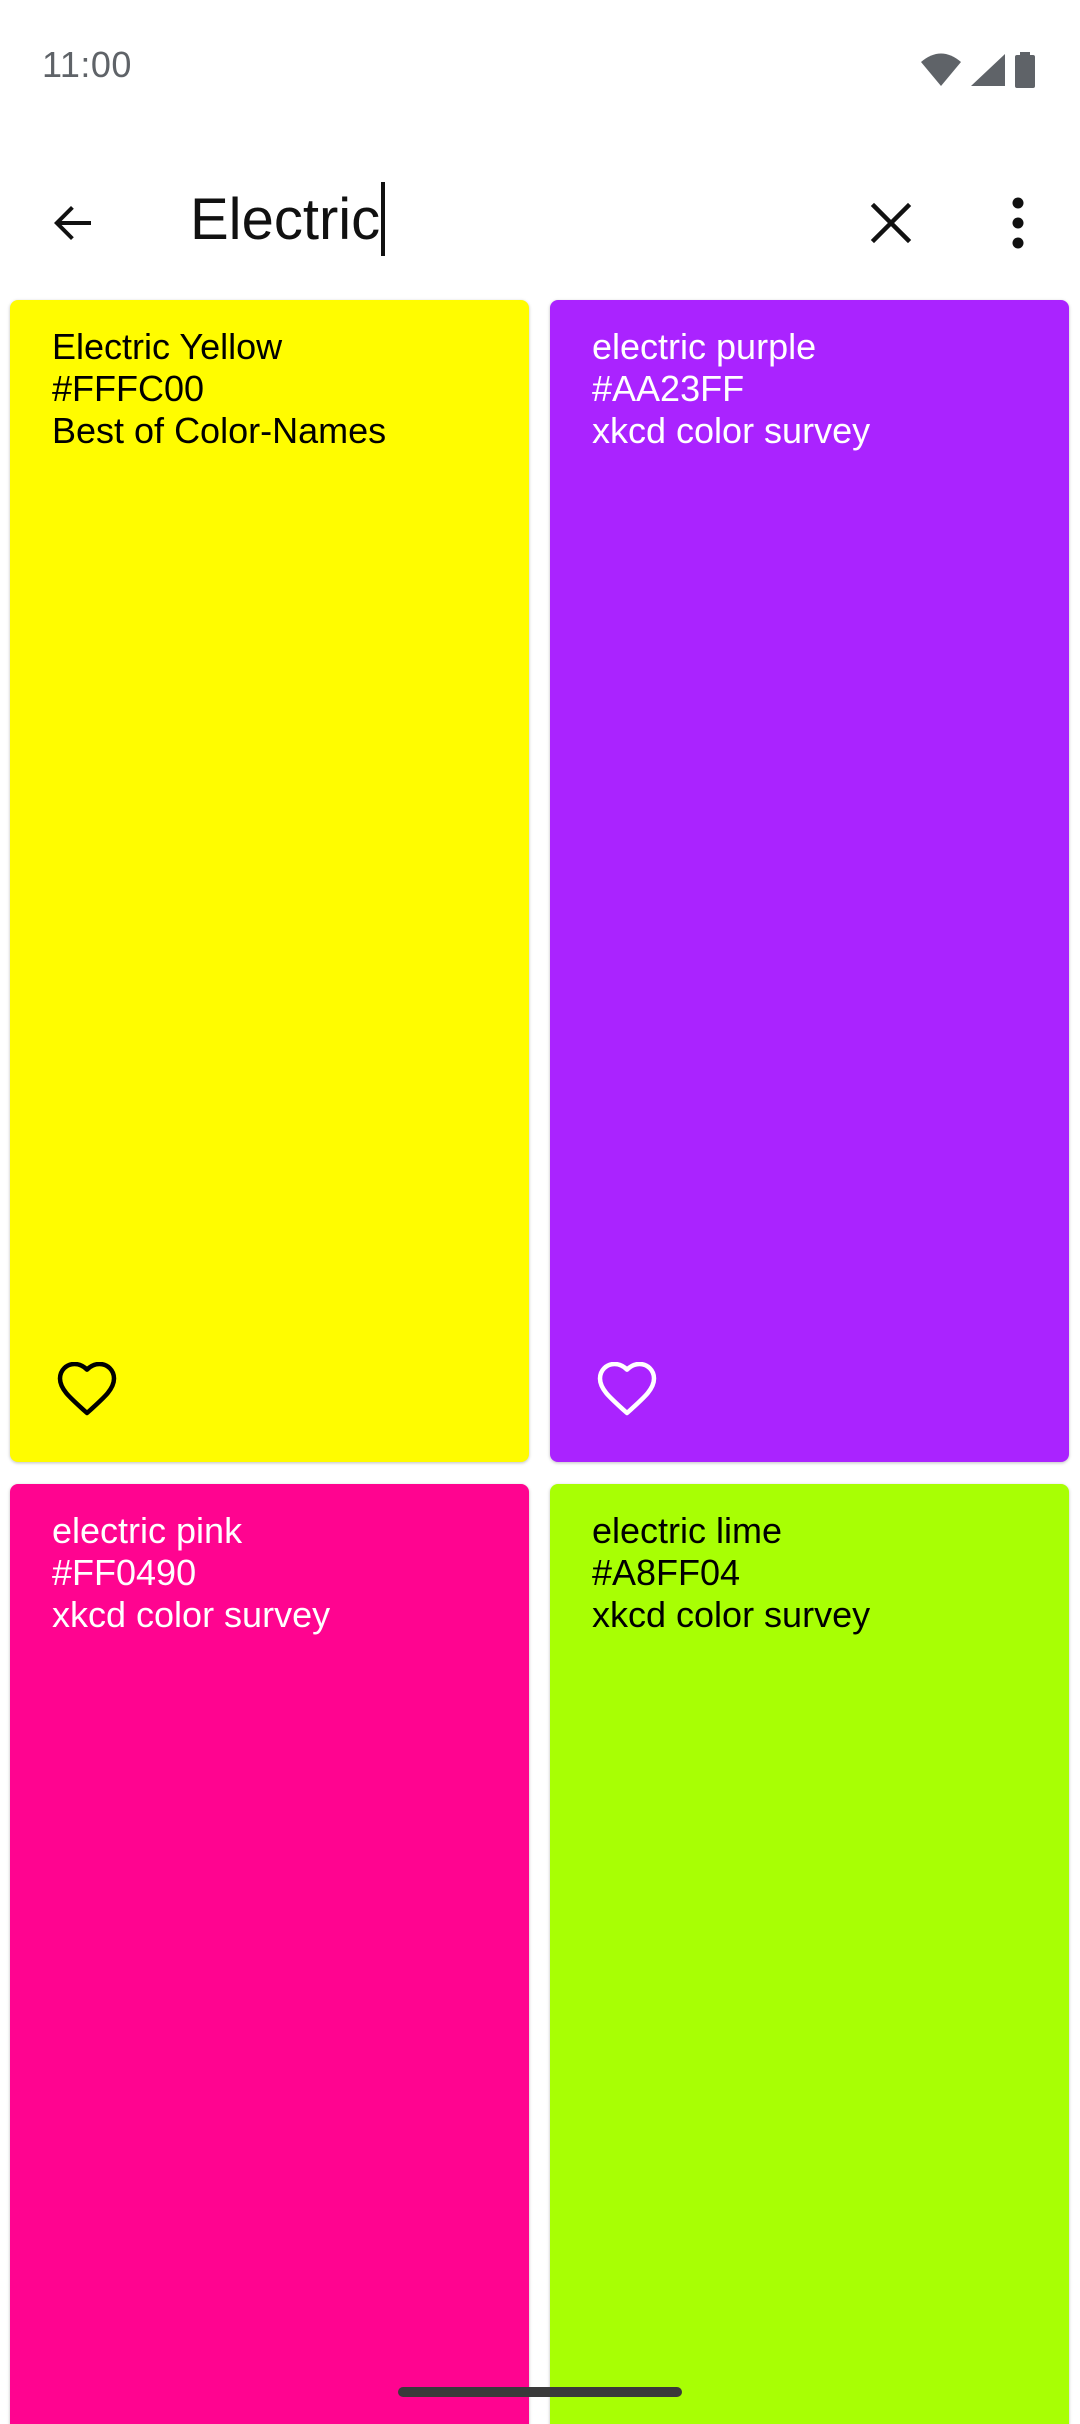 Image resolution: width=1080 pixels, height=2424 pixels. Describe the element at coordinates (128, 388) in the screenshot. I see `color-hex: #FFFC00` at that location.